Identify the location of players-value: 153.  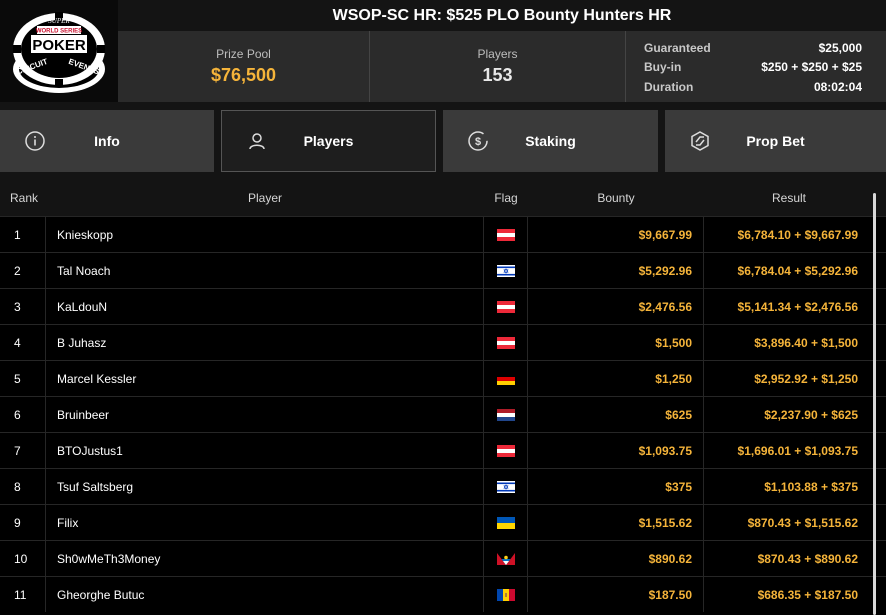
(497, 75).